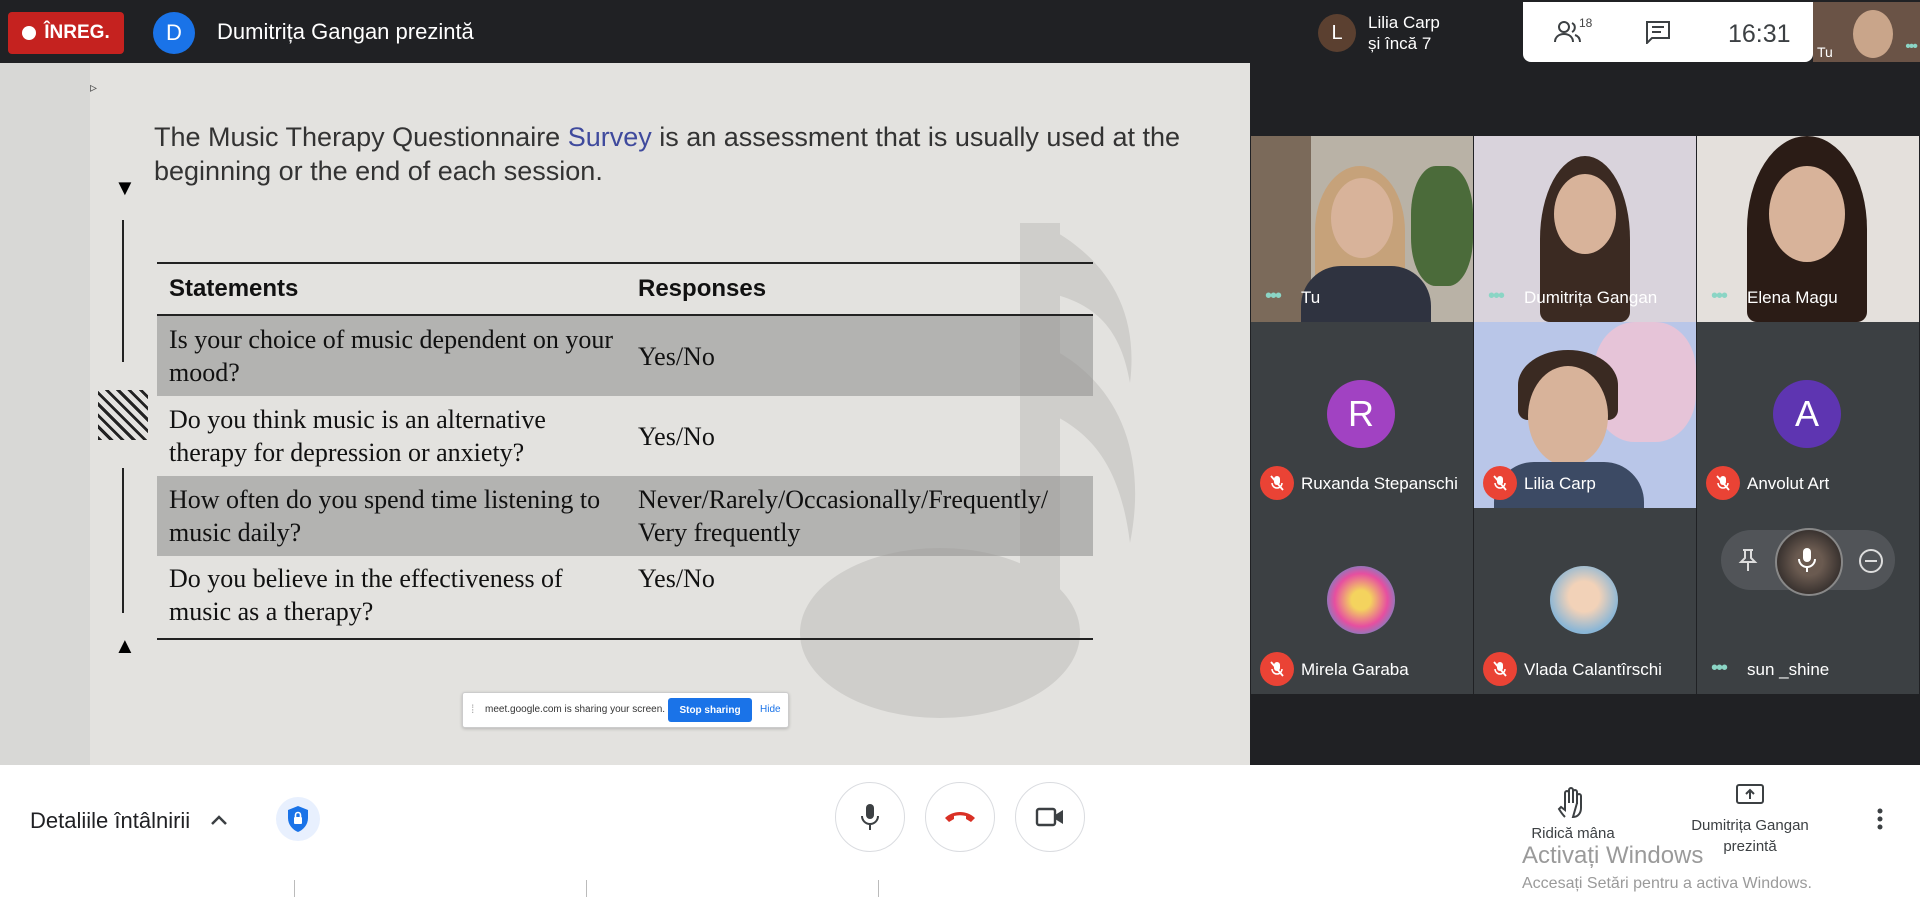 The width and height of the screenshot is (1920, 897). I want to click on more-options-icon, so click(1880, 819).